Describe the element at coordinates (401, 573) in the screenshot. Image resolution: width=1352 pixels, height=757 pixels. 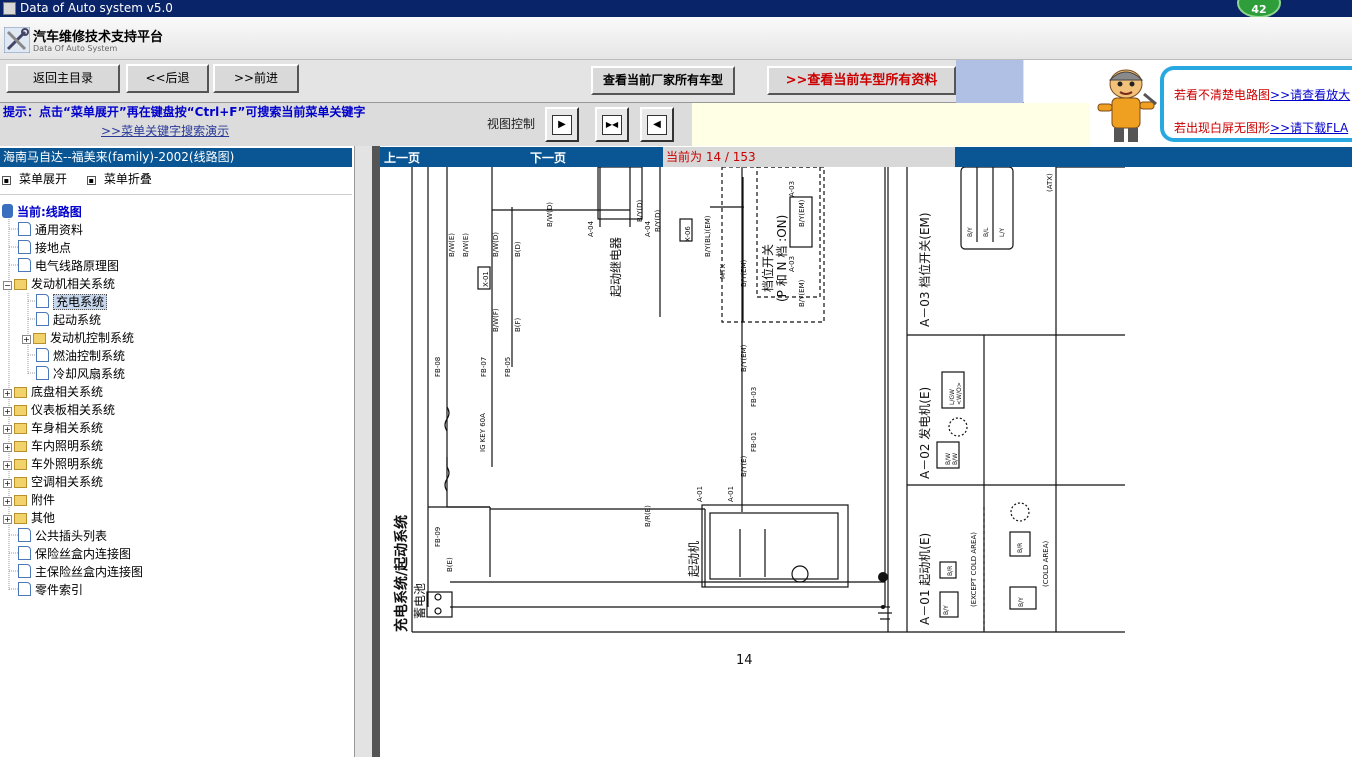
I see `diagram-title: 充电系统/起动系统` at that location.